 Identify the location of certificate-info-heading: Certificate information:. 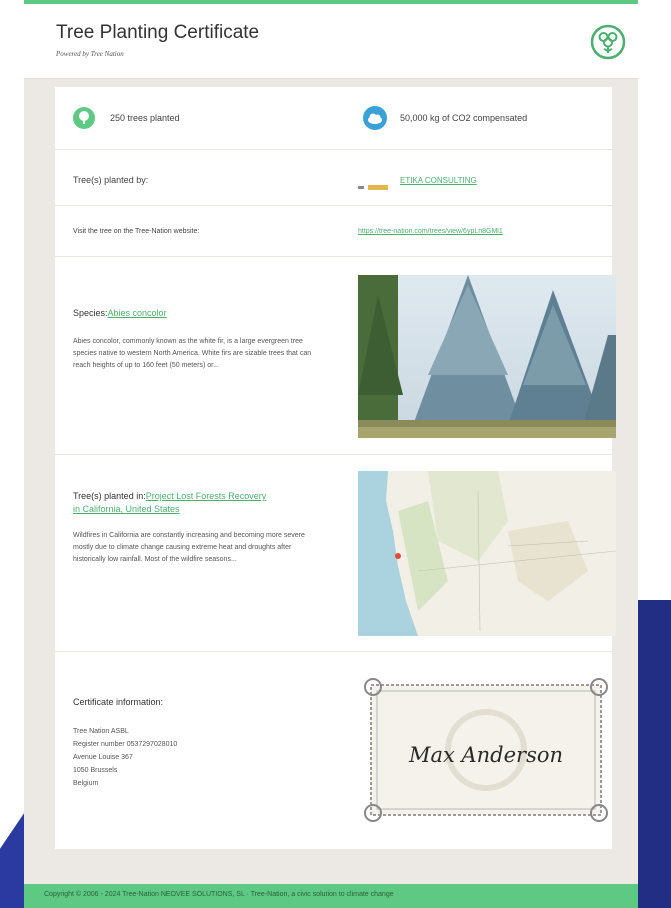
(118, 702).